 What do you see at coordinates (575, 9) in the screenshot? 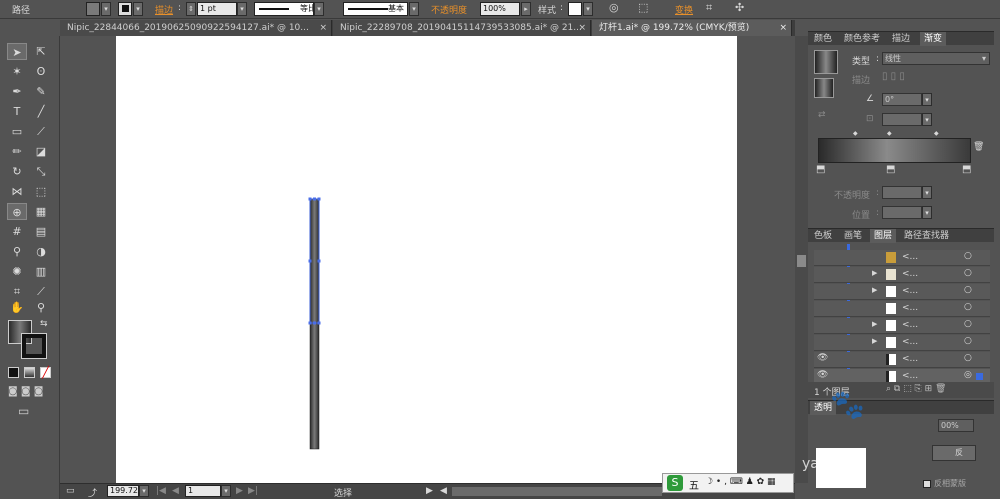
I see `style-swatch` at bounding box center [575, 9].